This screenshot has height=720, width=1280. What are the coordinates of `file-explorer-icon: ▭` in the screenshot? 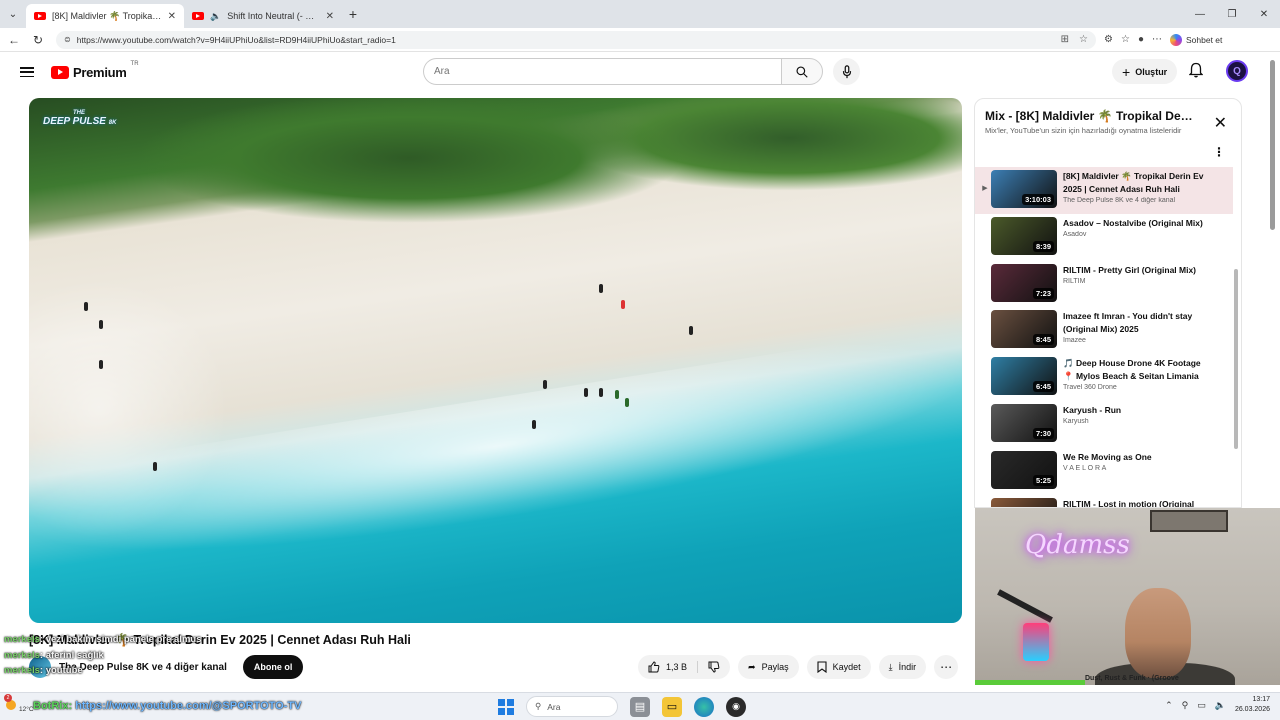 It's located at (672, 706).